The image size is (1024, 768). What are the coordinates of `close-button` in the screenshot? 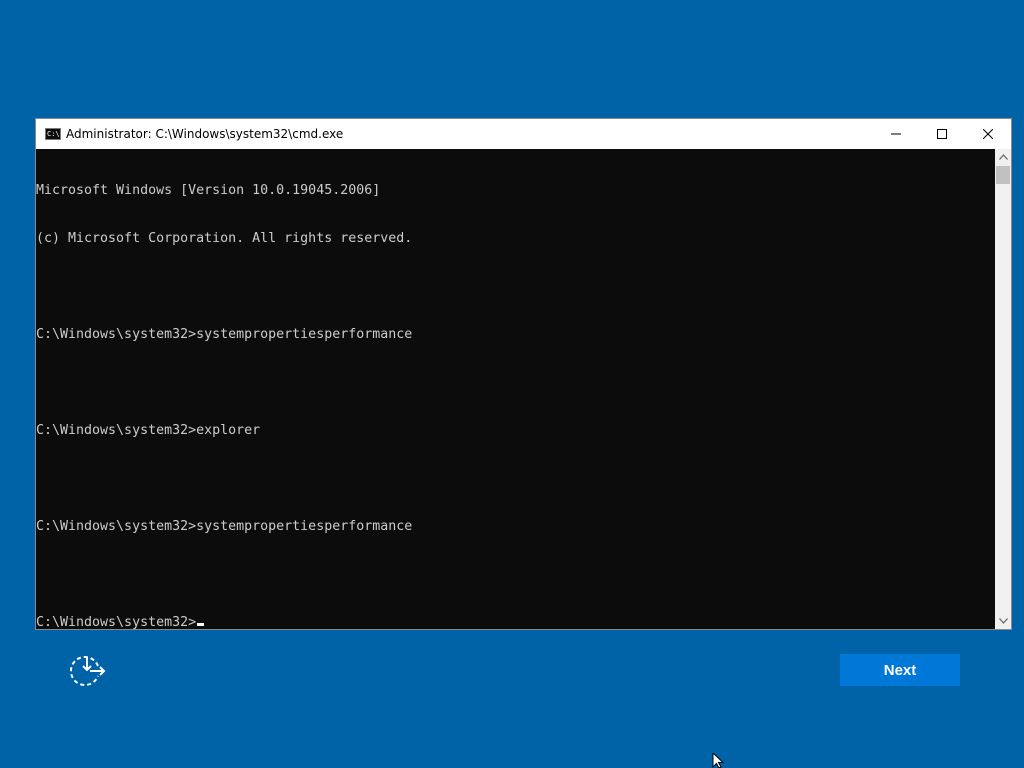 It's located at (988, 134).